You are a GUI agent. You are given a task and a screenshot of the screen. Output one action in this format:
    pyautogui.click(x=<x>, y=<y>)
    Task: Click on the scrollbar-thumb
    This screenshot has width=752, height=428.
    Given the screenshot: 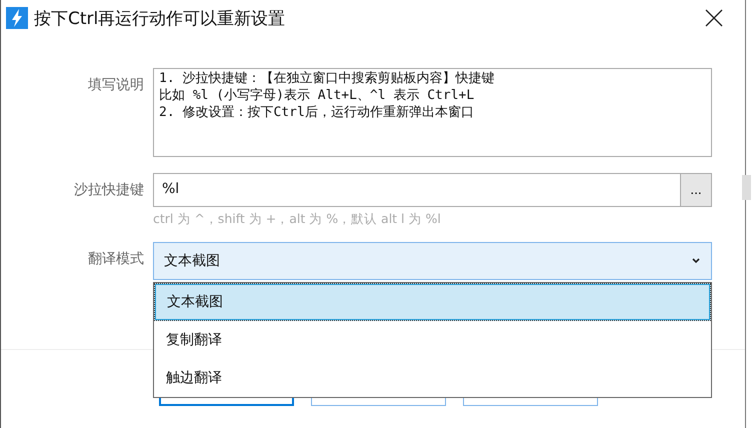 What is the action you would take?
    pyautogui.click(x=746, y=187)
    